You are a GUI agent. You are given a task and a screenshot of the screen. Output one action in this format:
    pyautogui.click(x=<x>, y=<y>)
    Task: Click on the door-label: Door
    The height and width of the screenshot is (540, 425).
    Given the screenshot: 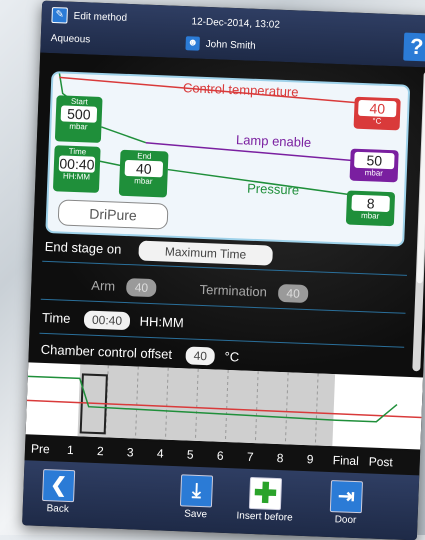 What is the action you would take?
    pyautogui.click(x=345, y=520)
    